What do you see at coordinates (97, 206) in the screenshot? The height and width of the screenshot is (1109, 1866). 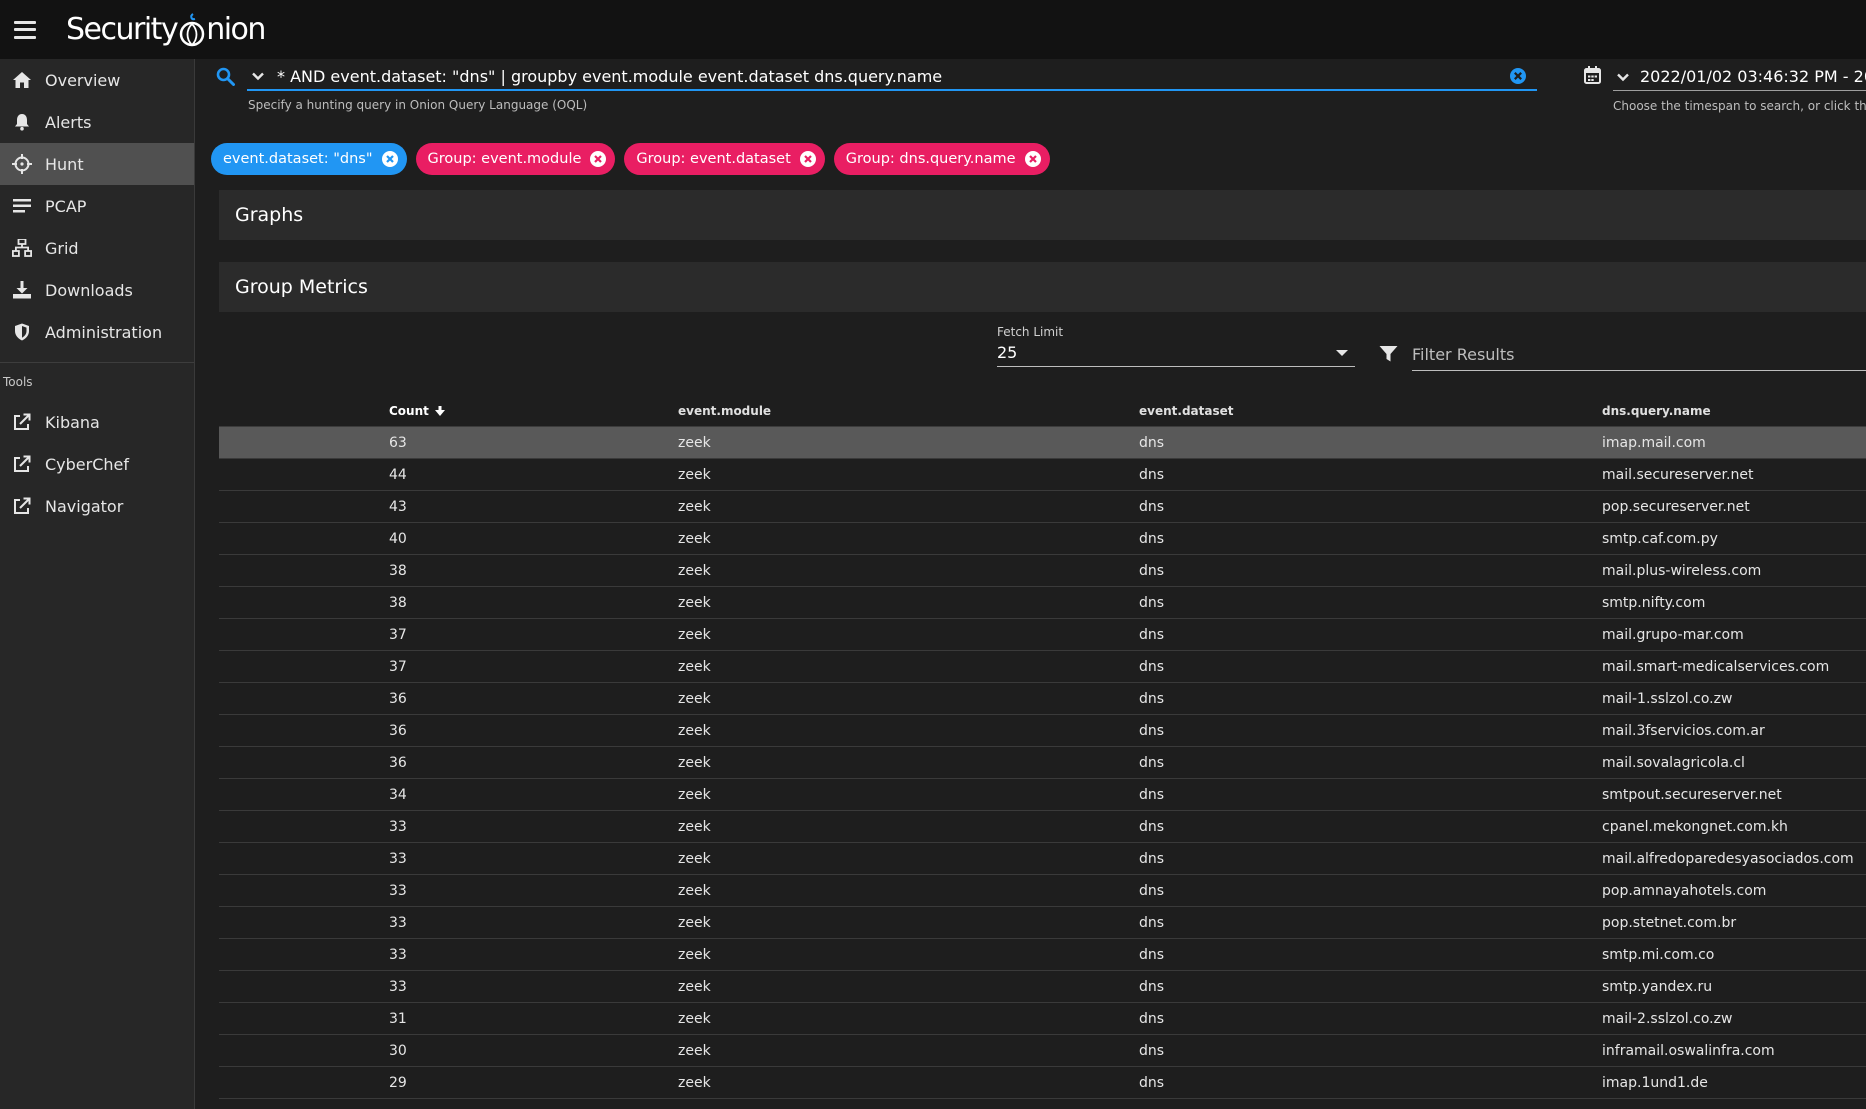 I see `sidebar-item-pcap: PCAP` at bounding box center [97, 206].